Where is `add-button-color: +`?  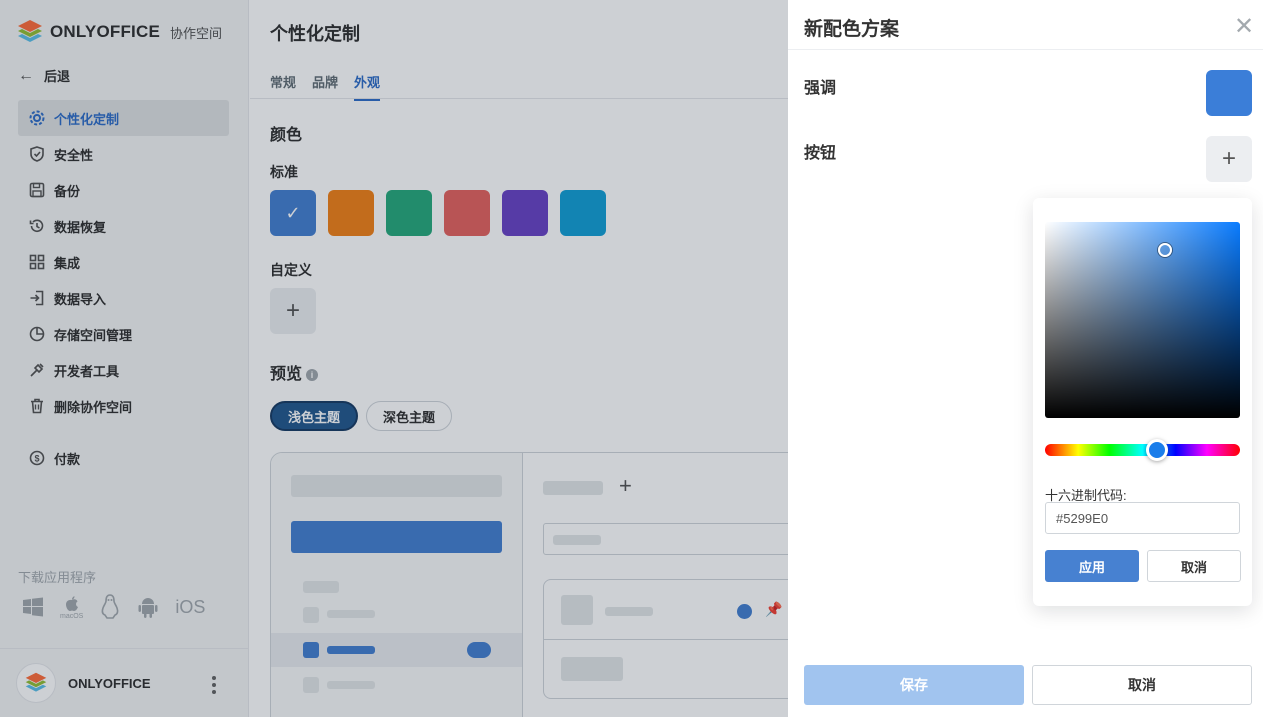
add-button-color: + is located at coordinates (1229, 159).